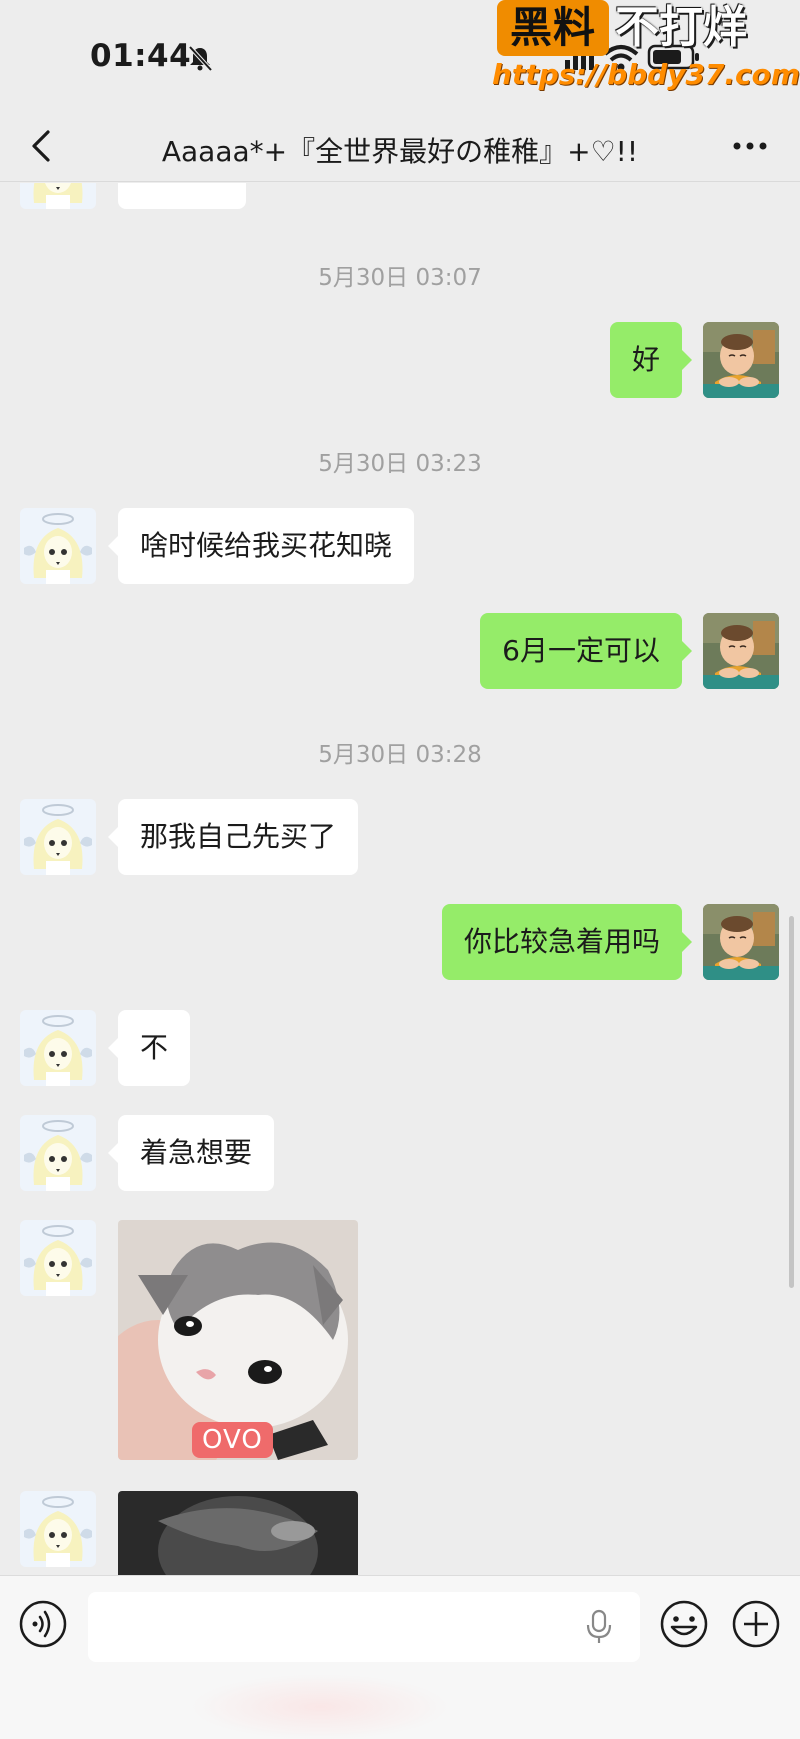 The height and width of the screenshot is (1739, 800). What do you see at coordinates (684, 1624) in the screenshot?
I see `emoji-icon` at bounding box center [684, 1624].